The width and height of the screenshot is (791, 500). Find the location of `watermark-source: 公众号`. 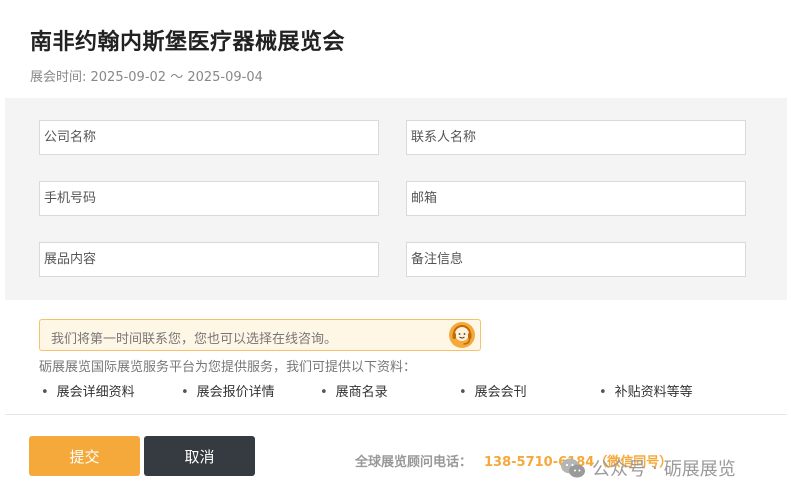

watermark-source: 公众号 is located at coordinates (619, 469).